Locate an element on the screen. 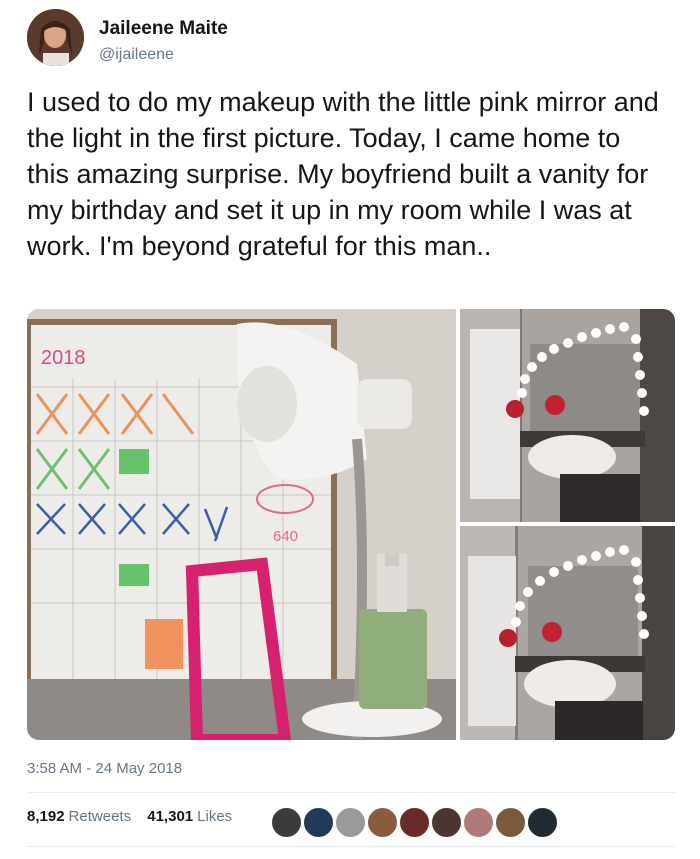 Image resolution: width=700 pixels, height=859 pixels. retweets-label: Retweets is located at coordinates (100, 816).